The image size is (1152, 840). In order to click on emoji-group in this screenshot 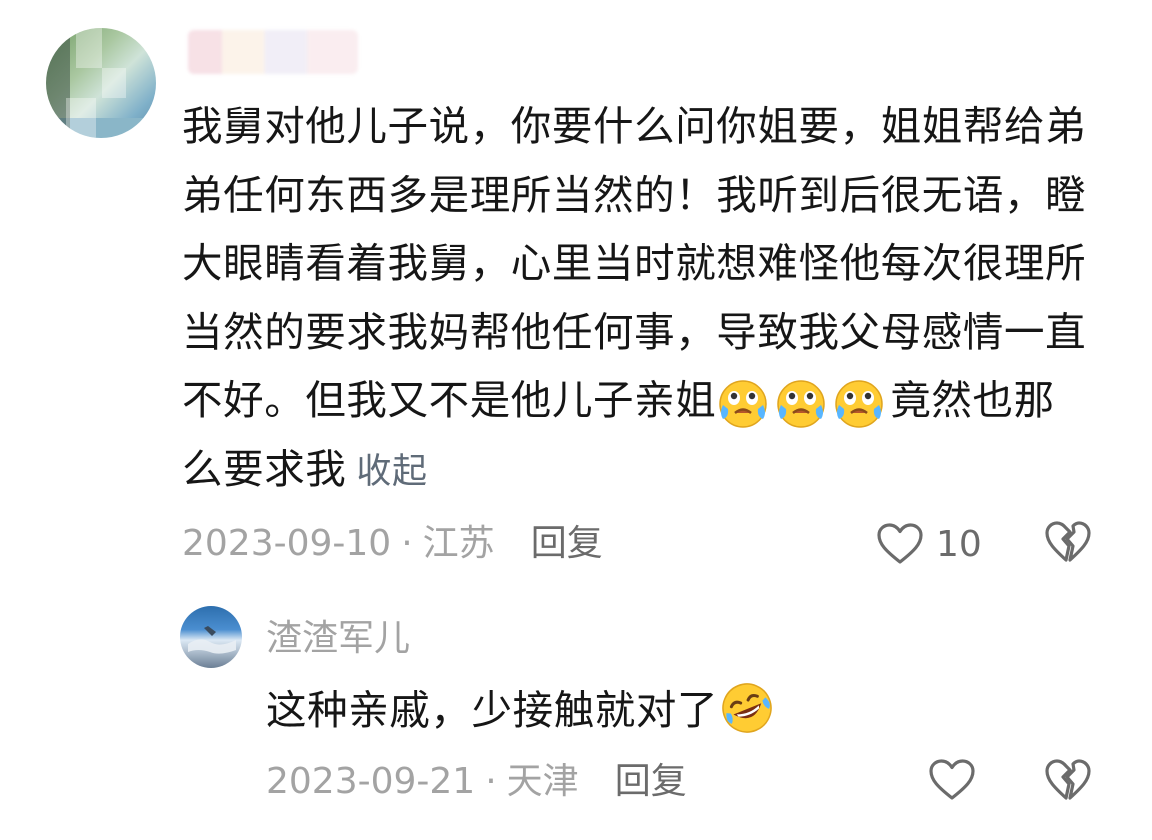, I will do `click(803, 399)`.